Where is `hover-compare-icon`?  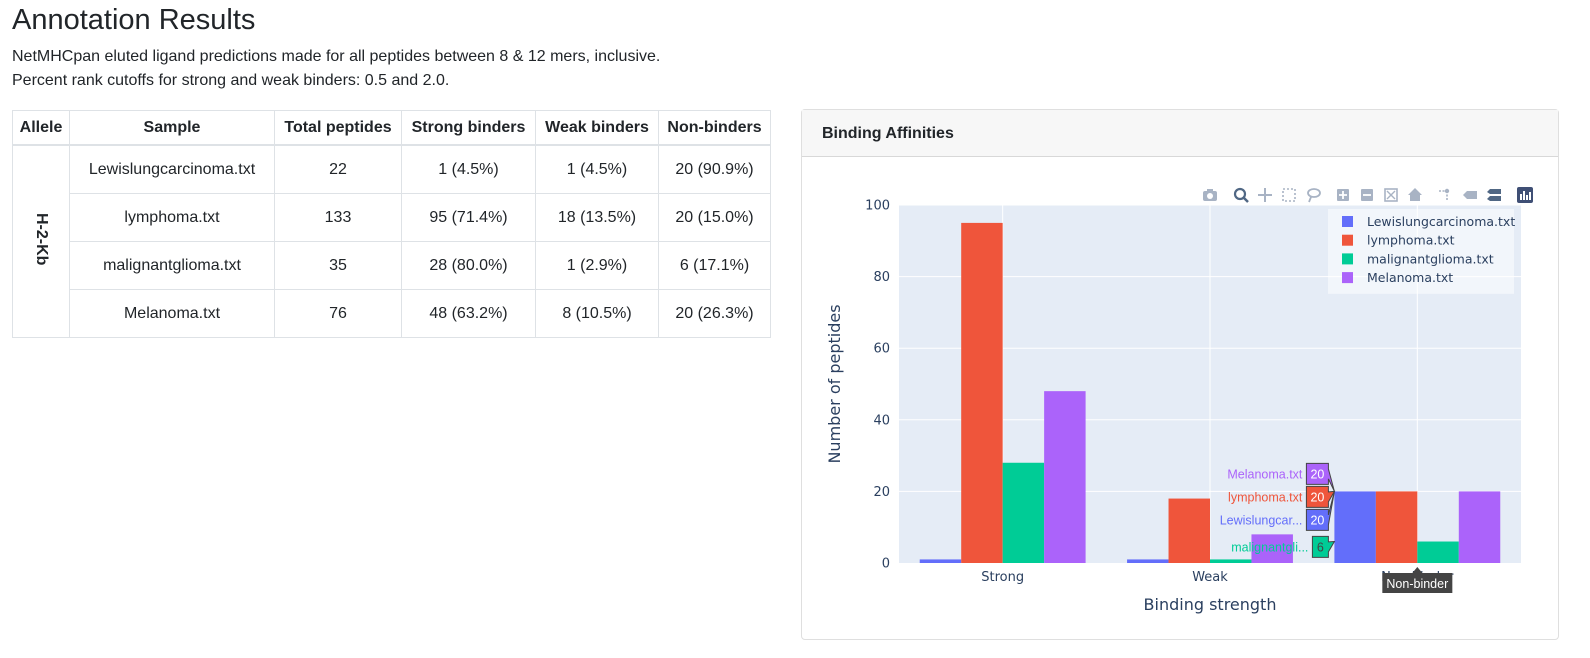 hover-compare-icon is located at coordinates (1494, 195).